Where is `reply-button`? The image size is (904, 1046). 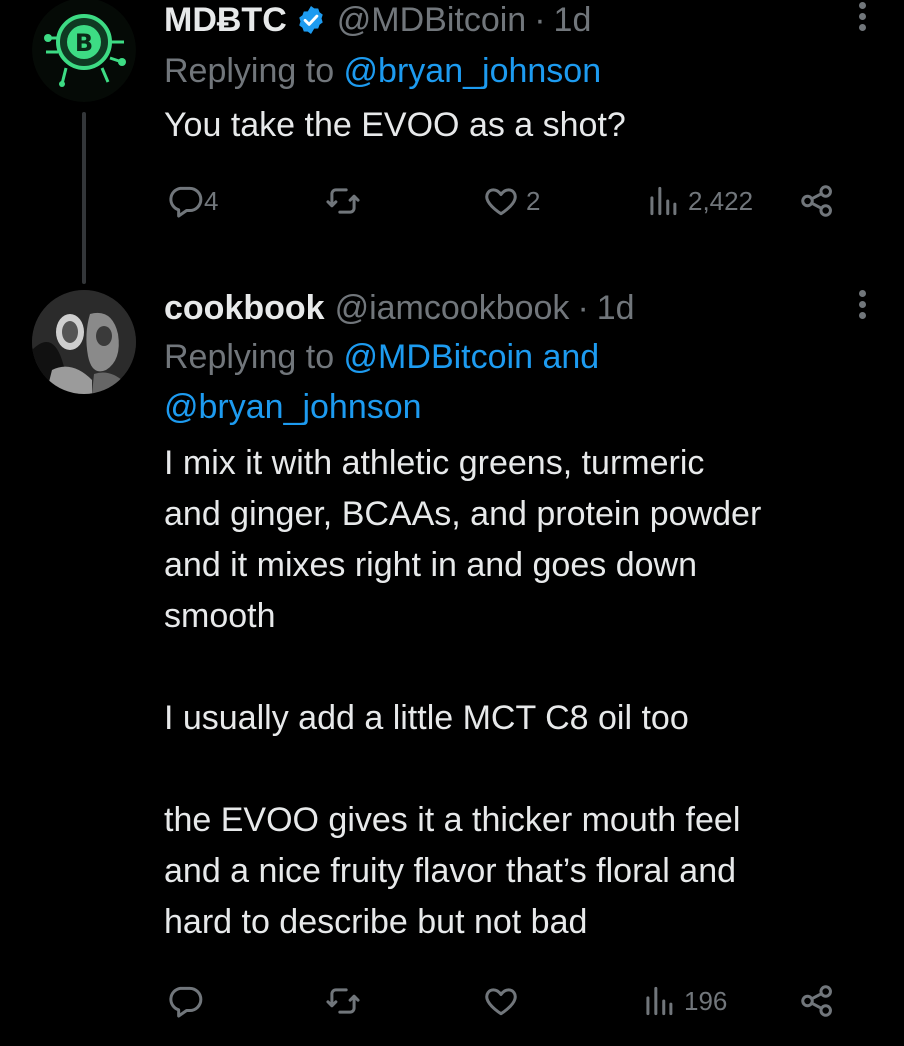
reply-button is located at coordinates (185, 1001).